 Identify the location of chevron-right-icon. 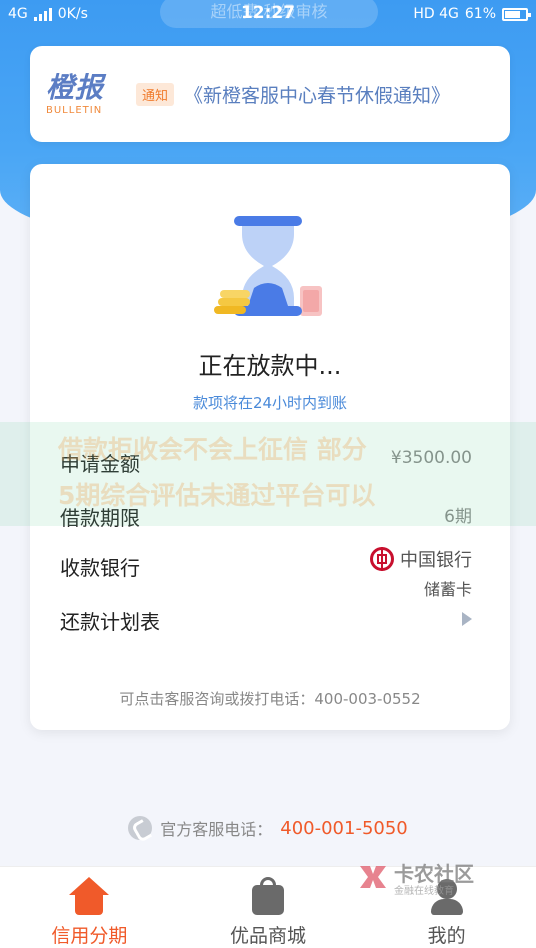
(467, 619).